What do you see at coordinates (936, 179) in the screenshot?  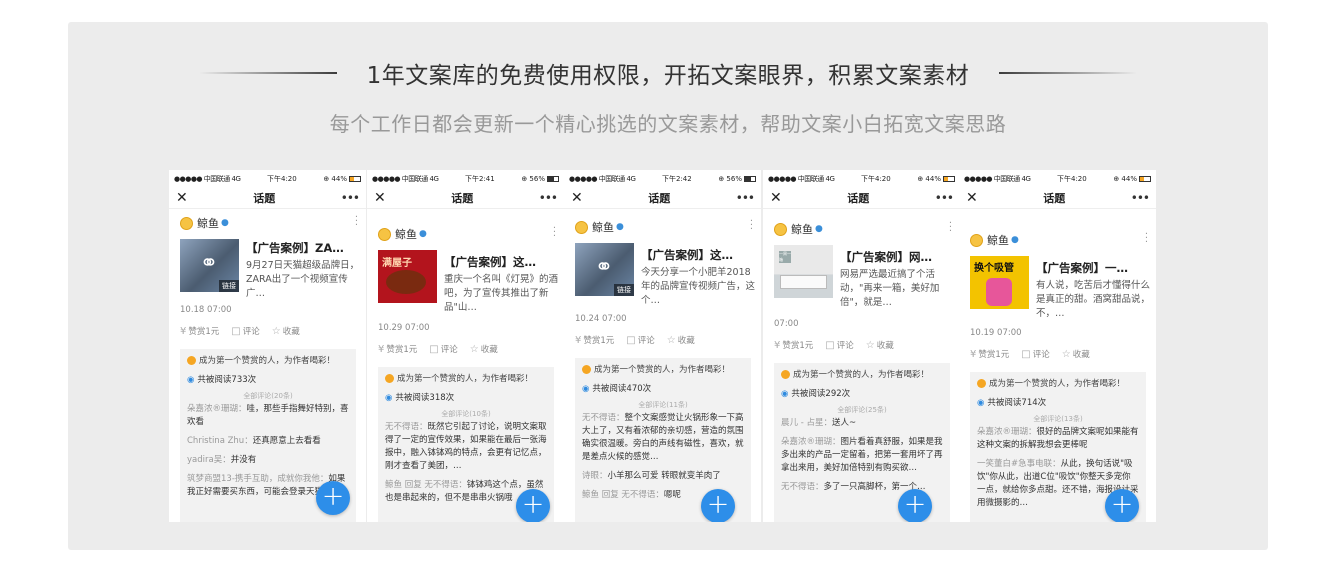 I see `battery-indicator: ⊕ 44%` at bounding box center [936, 179].